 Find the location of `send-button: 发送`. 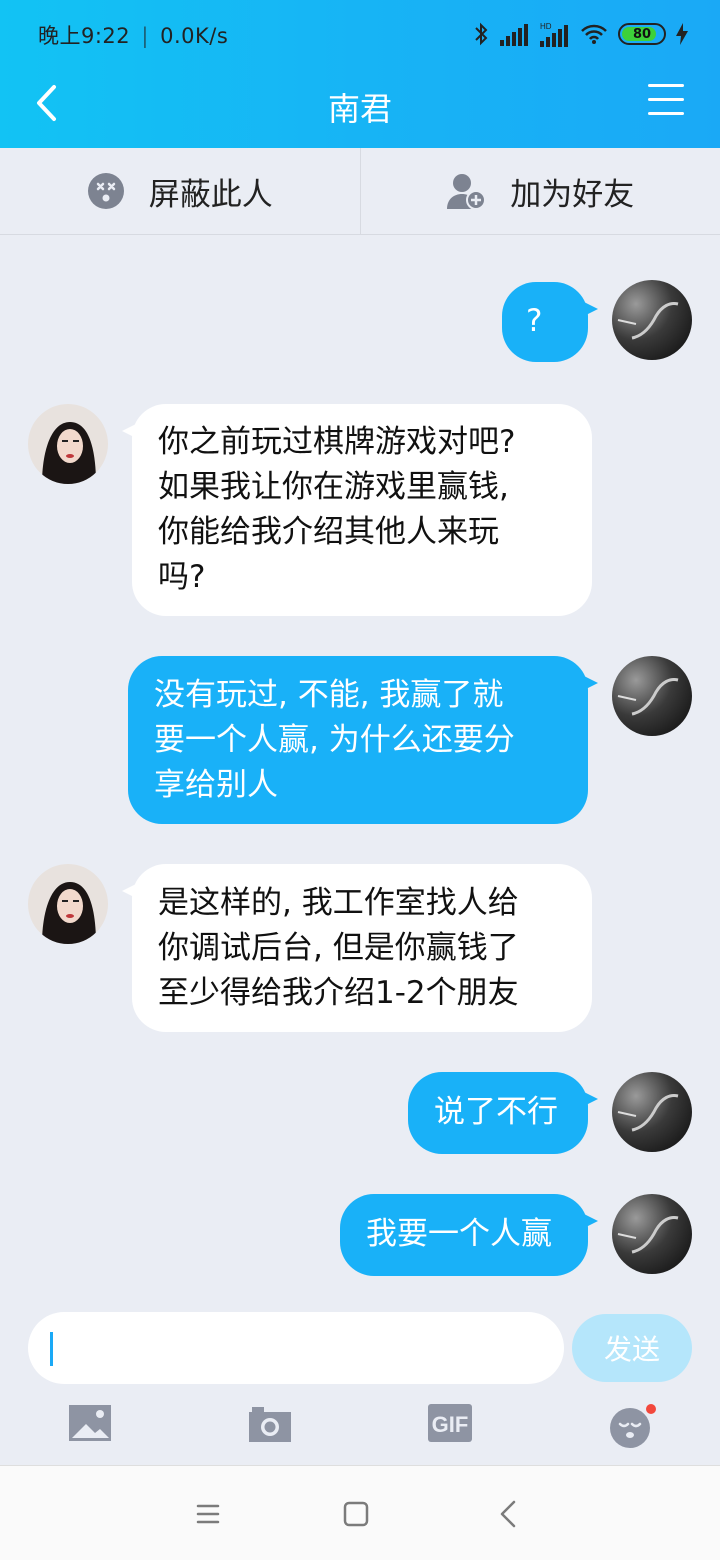

send-button: 发送 is located at coordinates (632, 1348).